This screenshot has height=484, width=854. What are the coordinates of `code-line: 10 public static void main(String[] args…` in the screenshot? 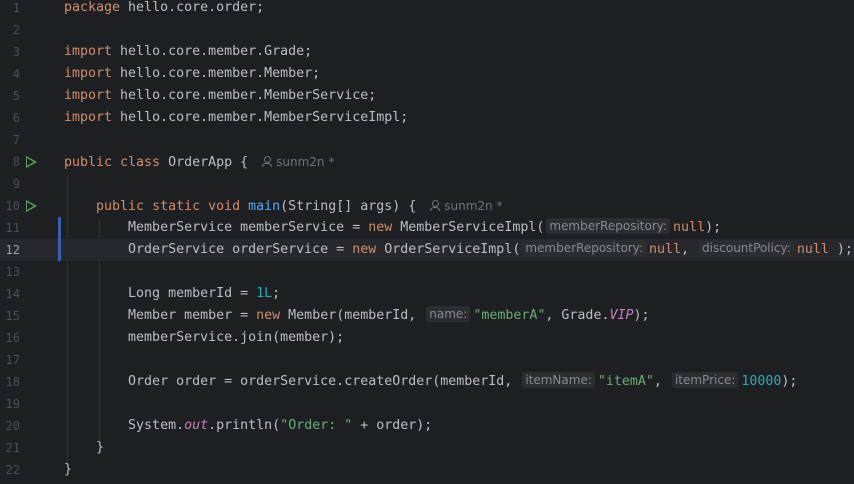 It's located at (427, 206).